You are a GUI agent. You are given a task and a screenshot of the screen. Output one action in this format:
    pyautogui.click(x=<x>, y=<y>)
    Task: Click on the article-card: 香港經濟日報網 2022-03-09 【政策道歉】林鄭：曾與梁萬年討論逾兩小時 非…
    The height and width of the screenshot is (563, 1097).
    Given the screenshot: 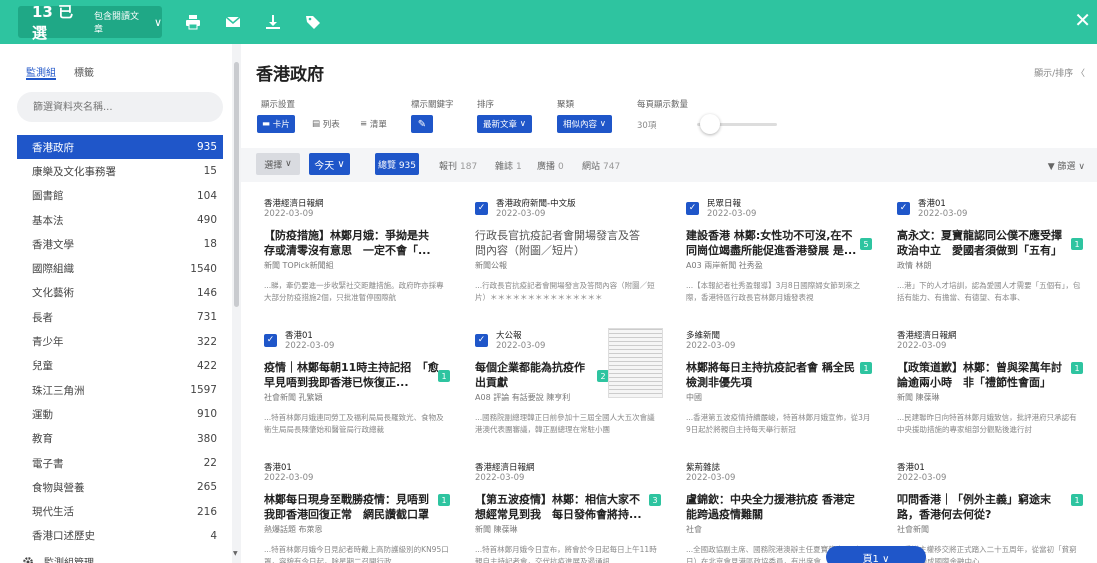 What is the action you would take?
    pyautogui.click(x=989, y=384)
    